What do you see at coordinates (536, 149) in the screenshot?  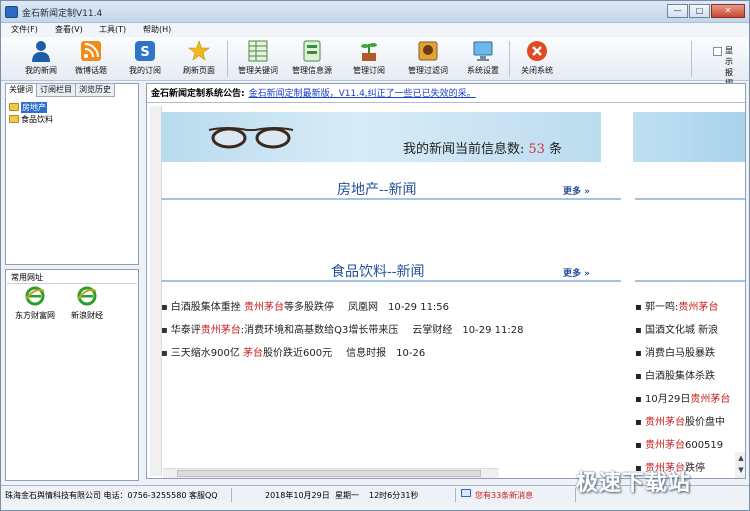 I see `news-count-number: 53` at bounding box center [536, 149].